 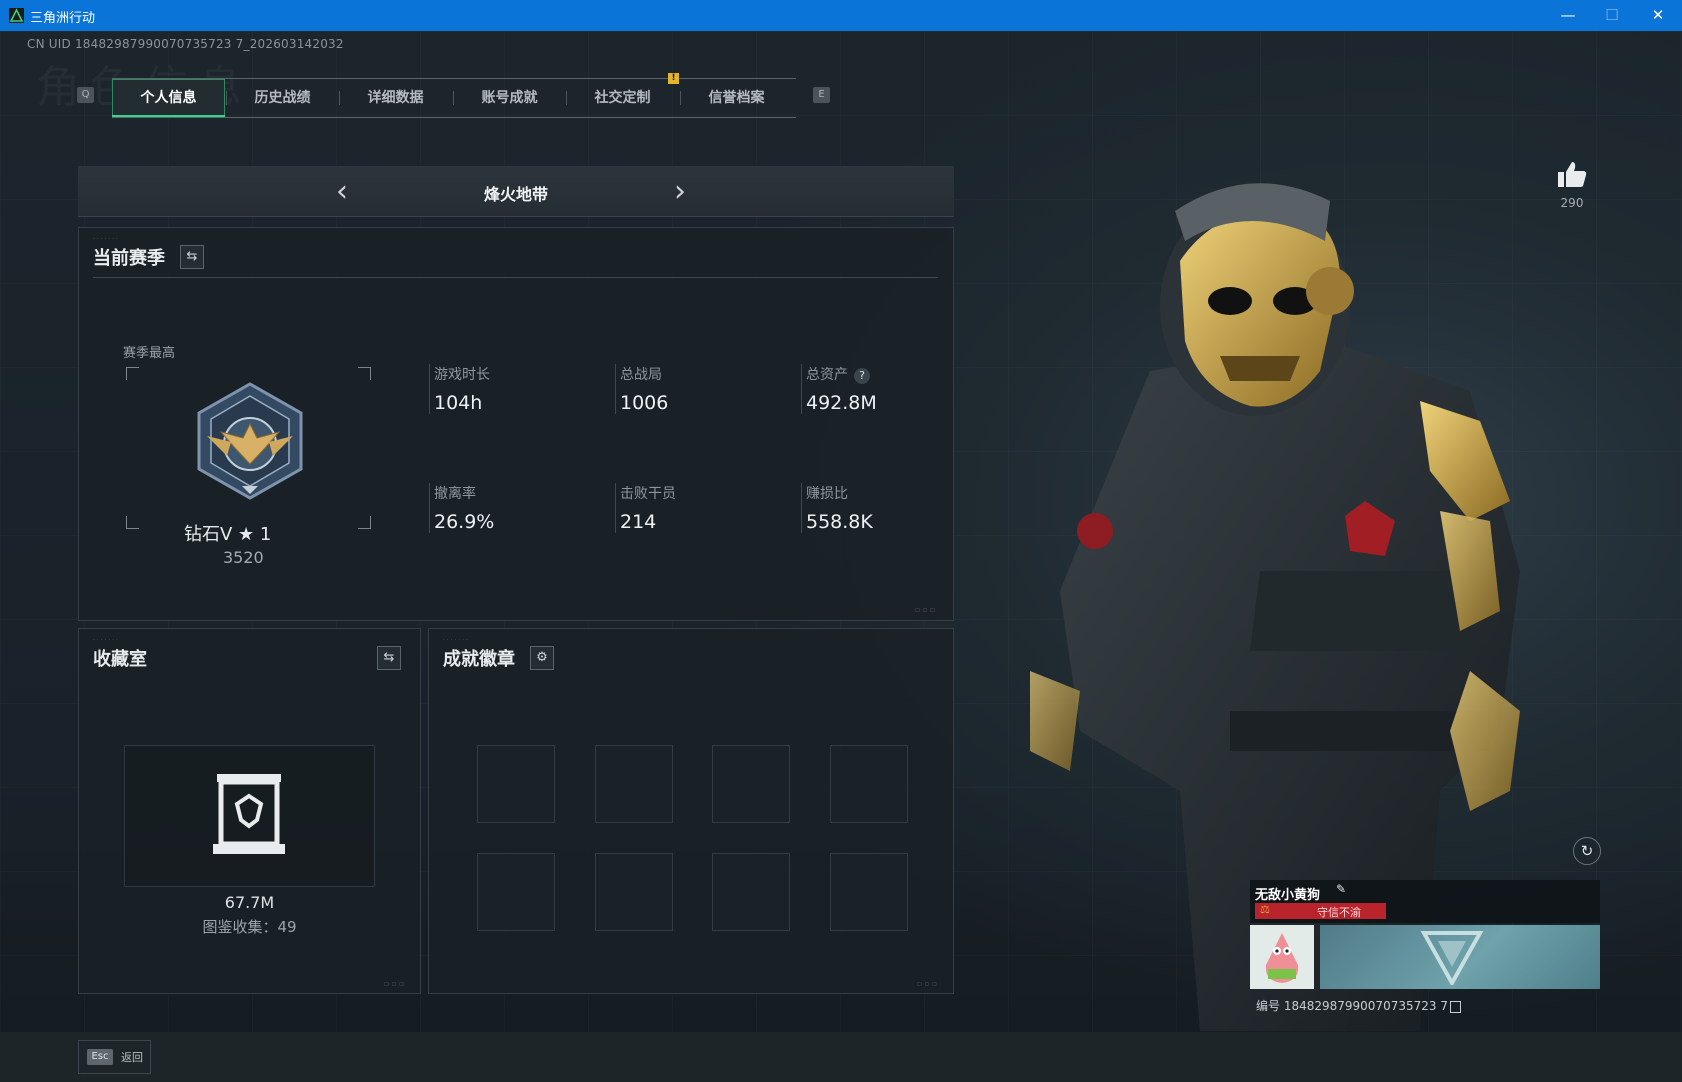 I want to click on window-title: 三角洲行动, so click(x=63, y=18).